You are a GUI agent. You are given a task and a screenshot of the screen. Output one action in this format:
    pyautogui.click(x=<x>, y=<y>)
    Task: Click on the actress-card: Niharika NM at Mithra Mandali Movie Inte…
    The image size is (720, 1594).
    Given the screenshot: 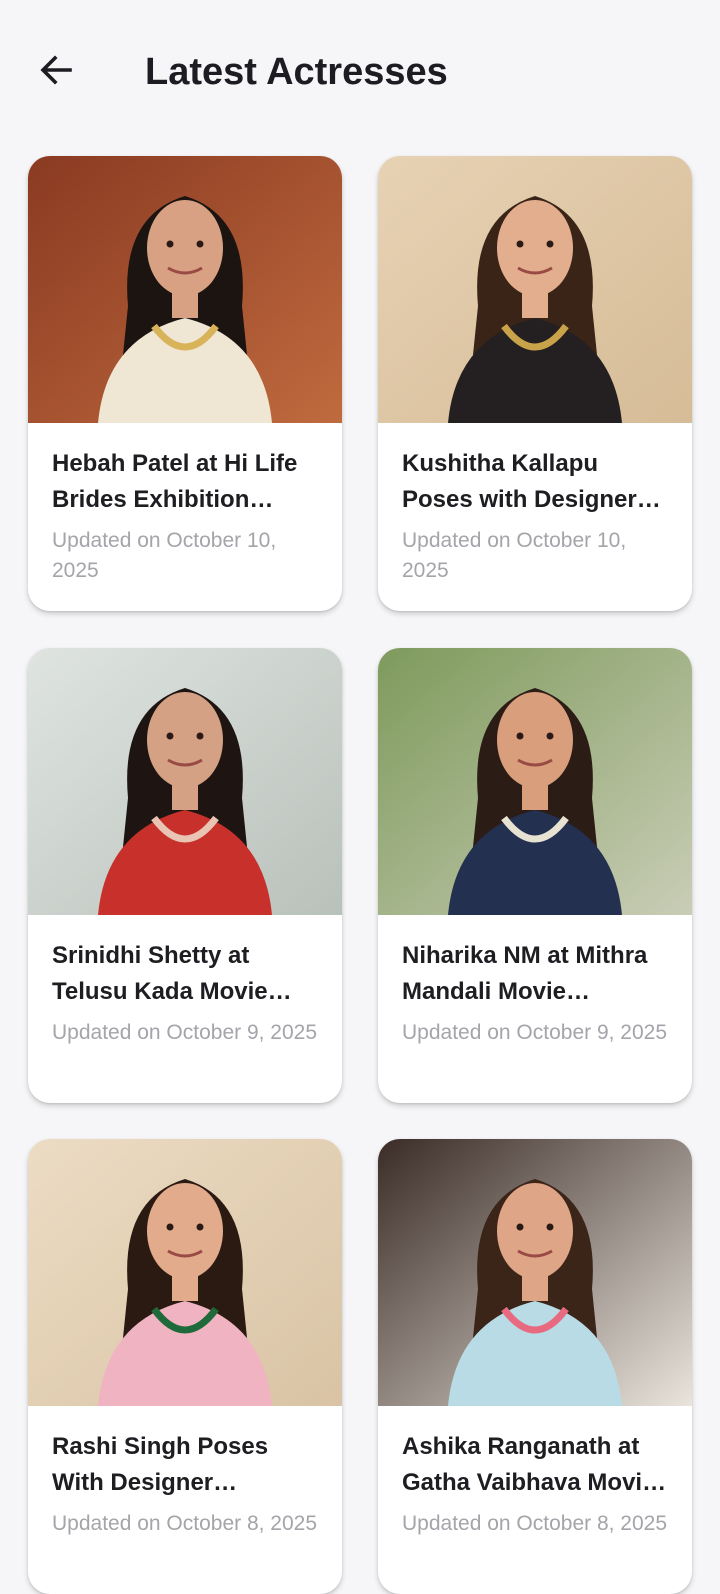 What is the action you would take?
    pyautogui.click(x=535, y=875)
    